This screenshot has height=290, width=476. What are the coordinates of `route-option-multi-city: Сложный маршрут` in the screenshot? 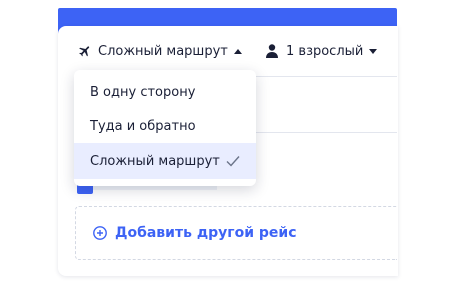 It's located at (165, 161).